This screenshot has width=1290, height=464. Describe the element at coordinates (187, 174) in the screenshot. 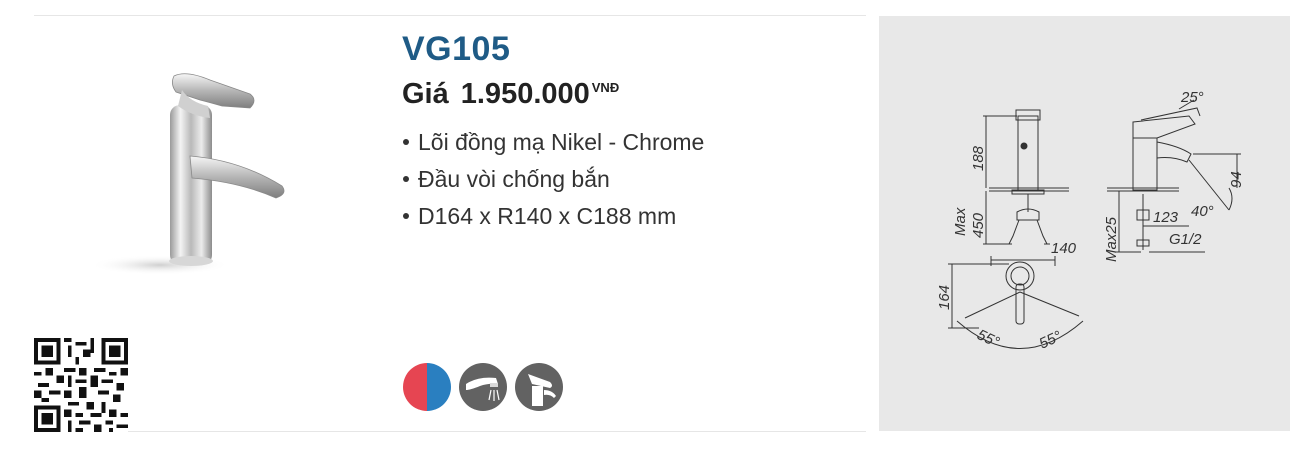

I see `faucet-product-image` at that location.